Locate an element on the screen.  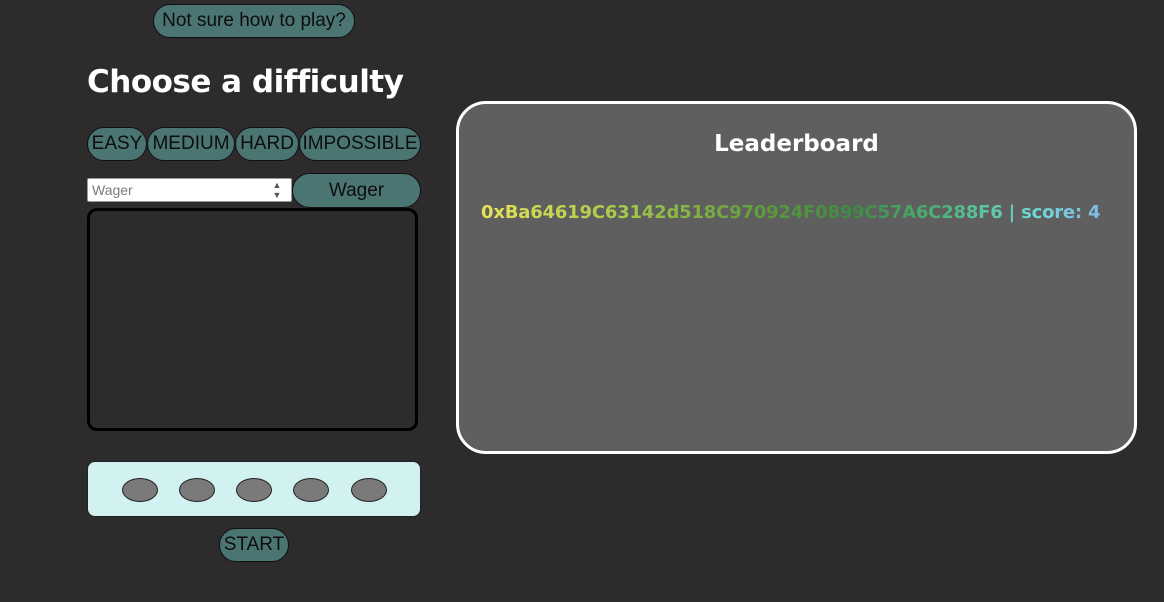
leaderboard-title: Leaderboard is located at coordinates (796, 144).